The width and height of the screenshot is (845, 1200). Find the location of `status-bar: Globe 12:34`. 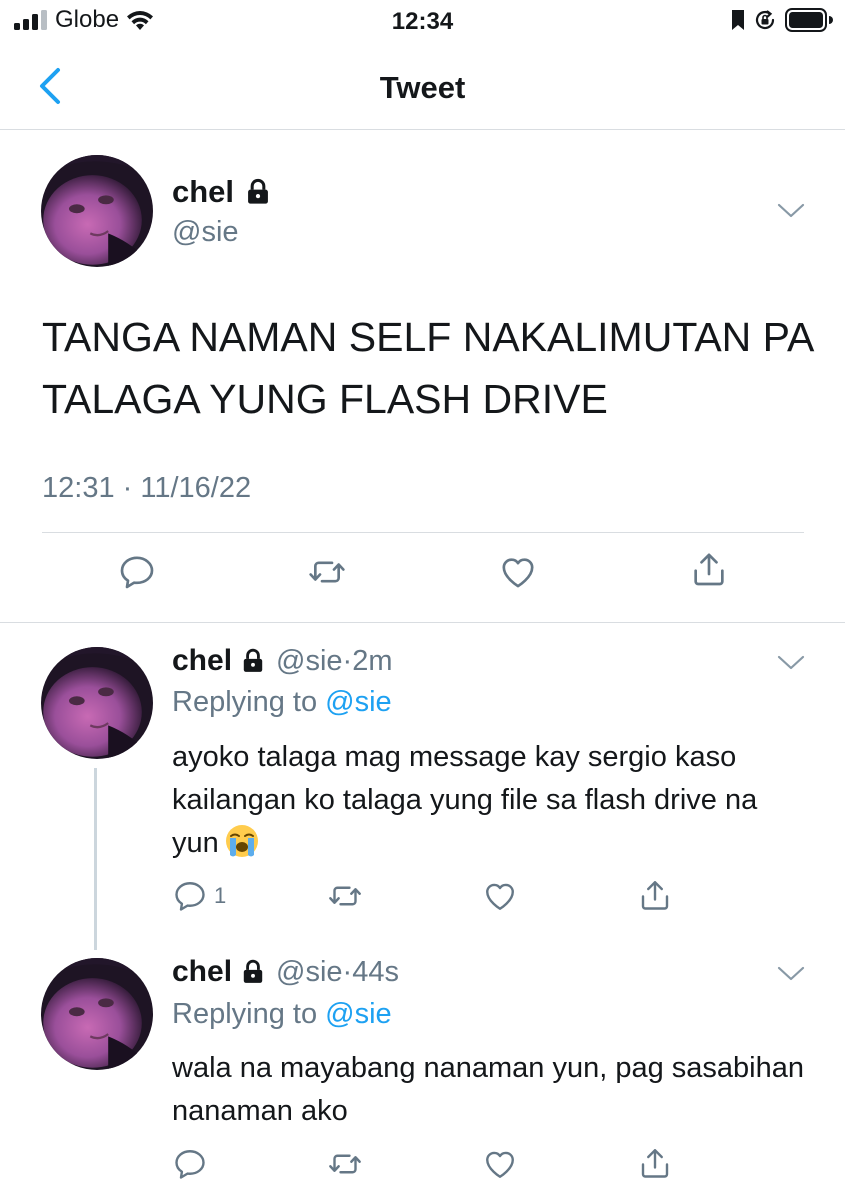

status-bar: Globe 12:34 is located at coordinates (422, 22).